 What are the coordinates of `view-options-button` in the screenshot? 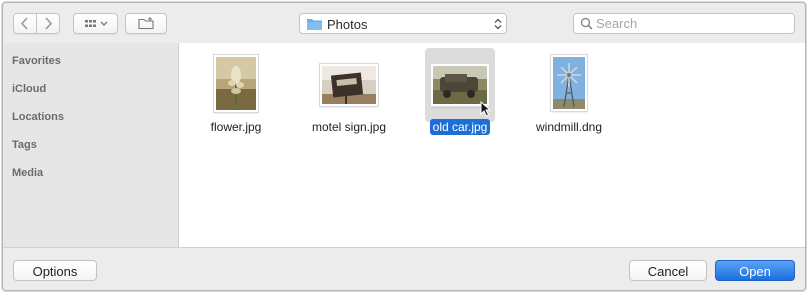 It's located at (95, 23).